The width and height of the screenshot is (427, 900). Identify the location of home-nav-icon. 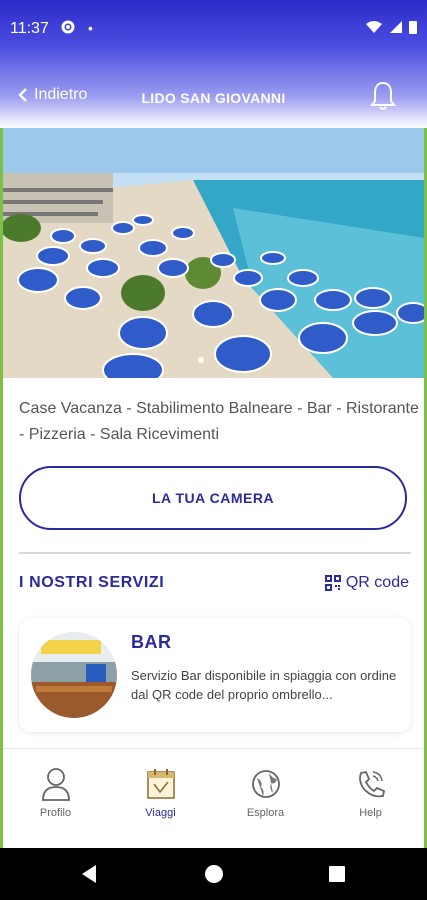
(214, 874).